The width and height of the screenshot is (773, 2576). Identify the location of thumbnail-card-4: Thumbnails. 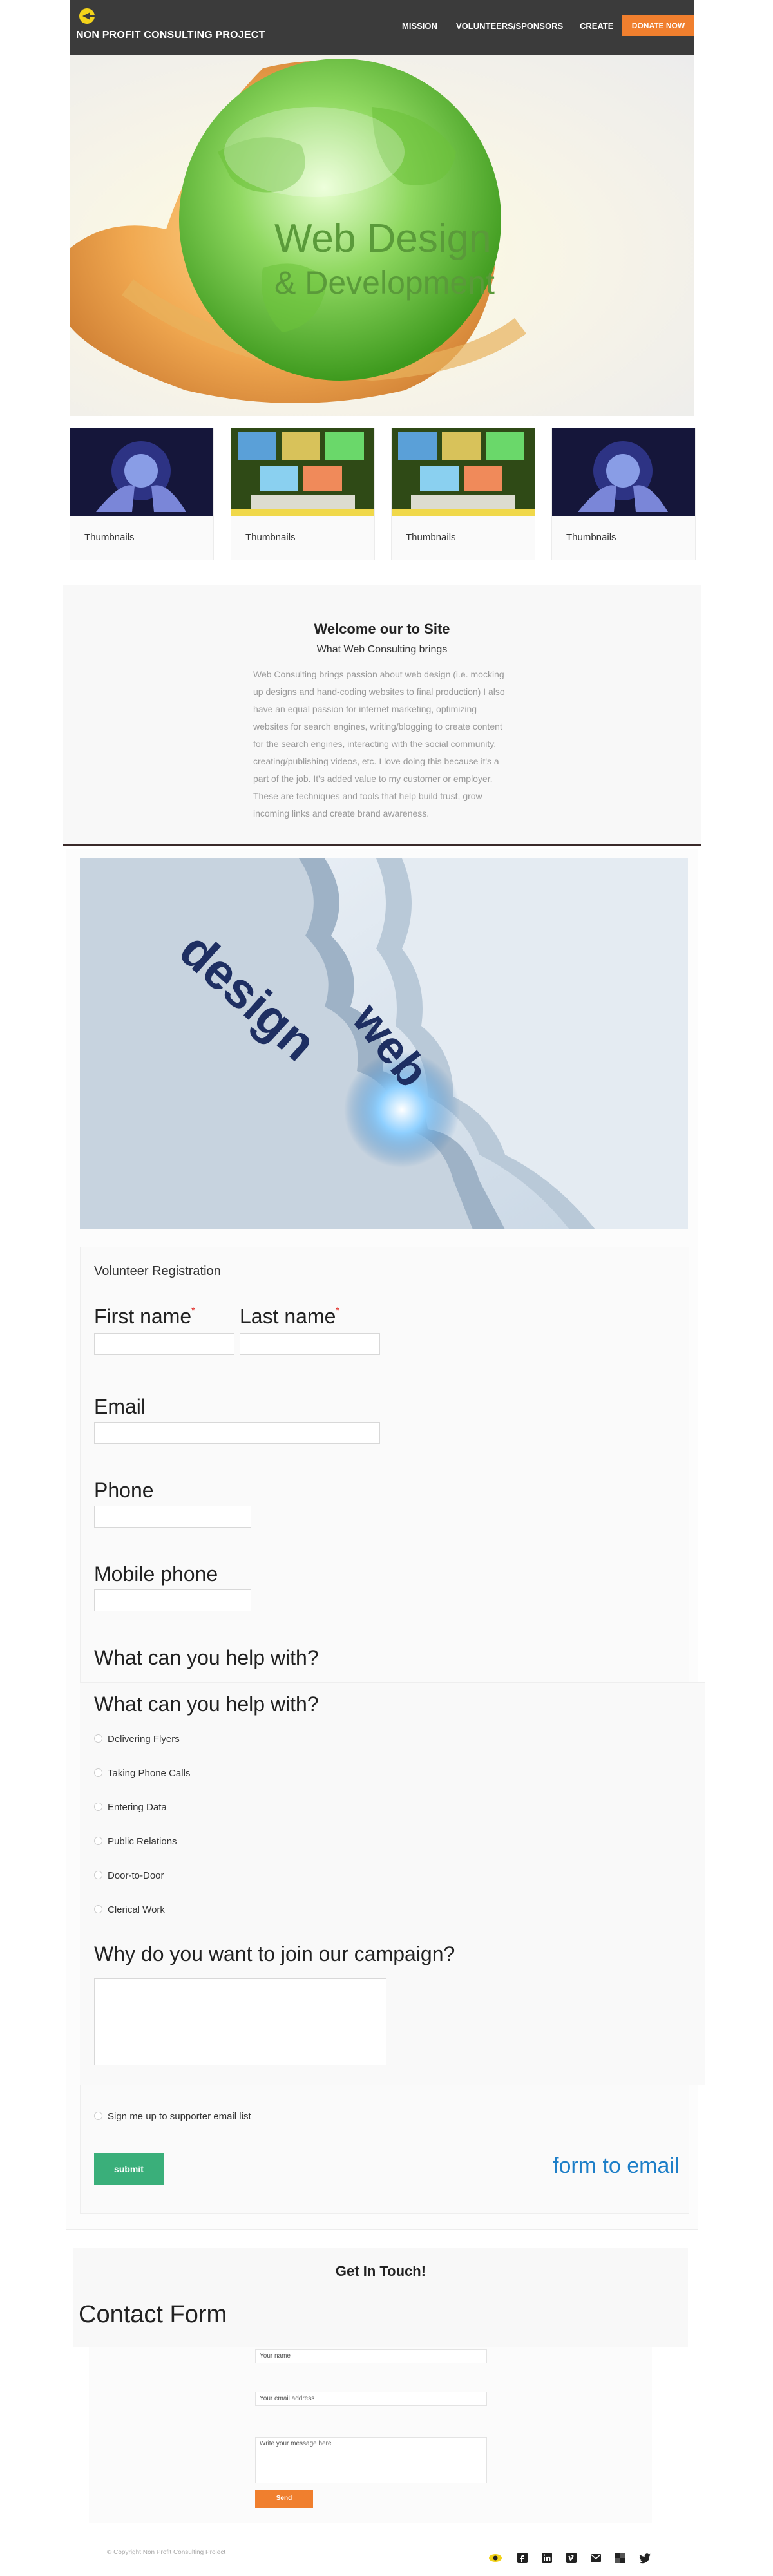
(623, 494).